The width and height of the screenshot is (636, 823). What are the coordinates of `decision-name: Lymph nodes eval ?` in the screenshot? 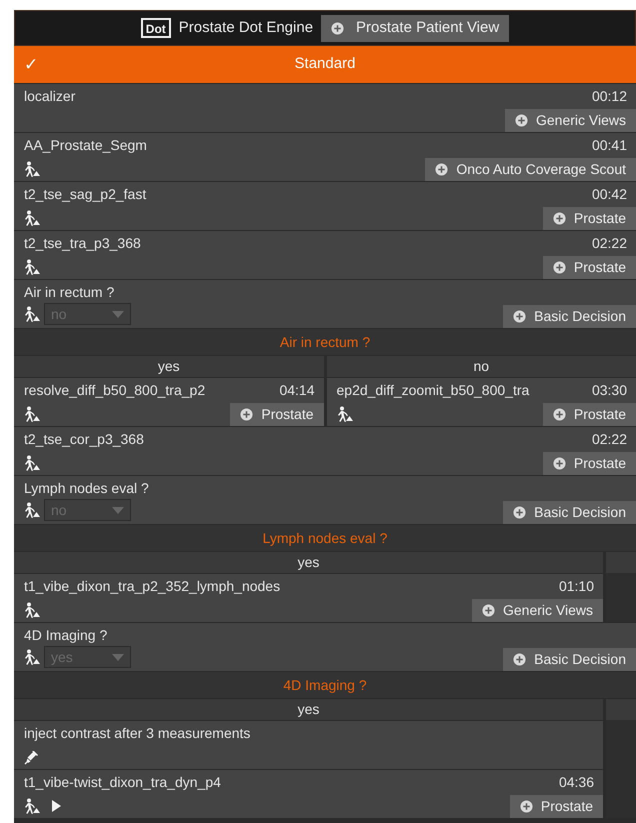 It's located at (87, 488).